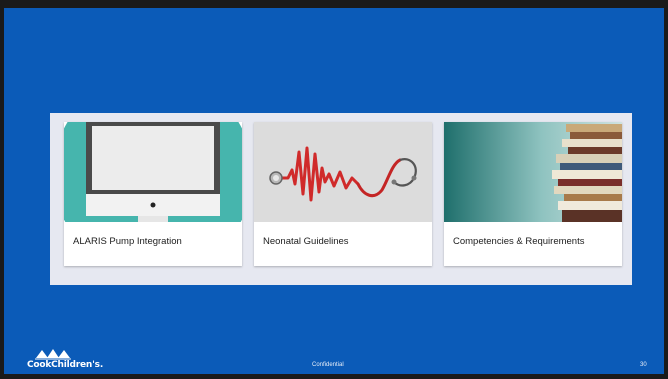 This screenshot has width=668, height=379. I want to click on stethoscope-heartbeat-image, so click(343, 172).